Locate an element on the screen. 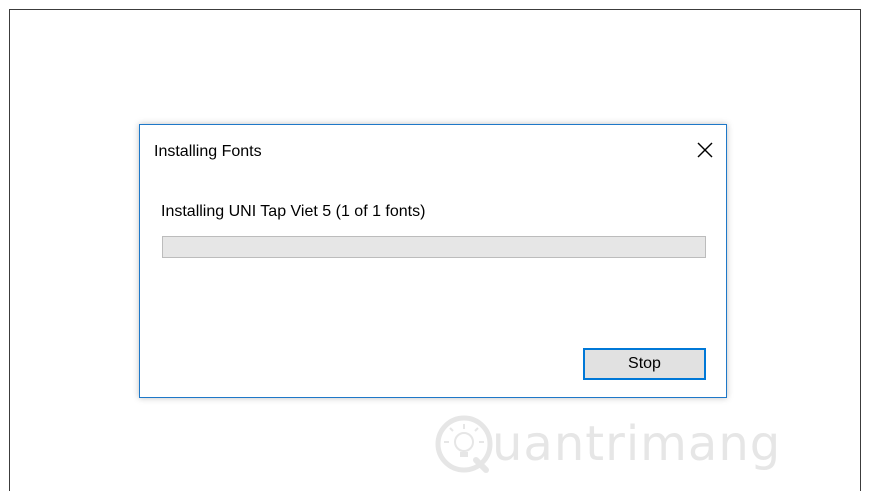 The height and width of the screenshot is (491, 870). install-status-text: Installing UNI Tap Viet 5 (1 of 1 fonts) is located at coordinates (293, 211).